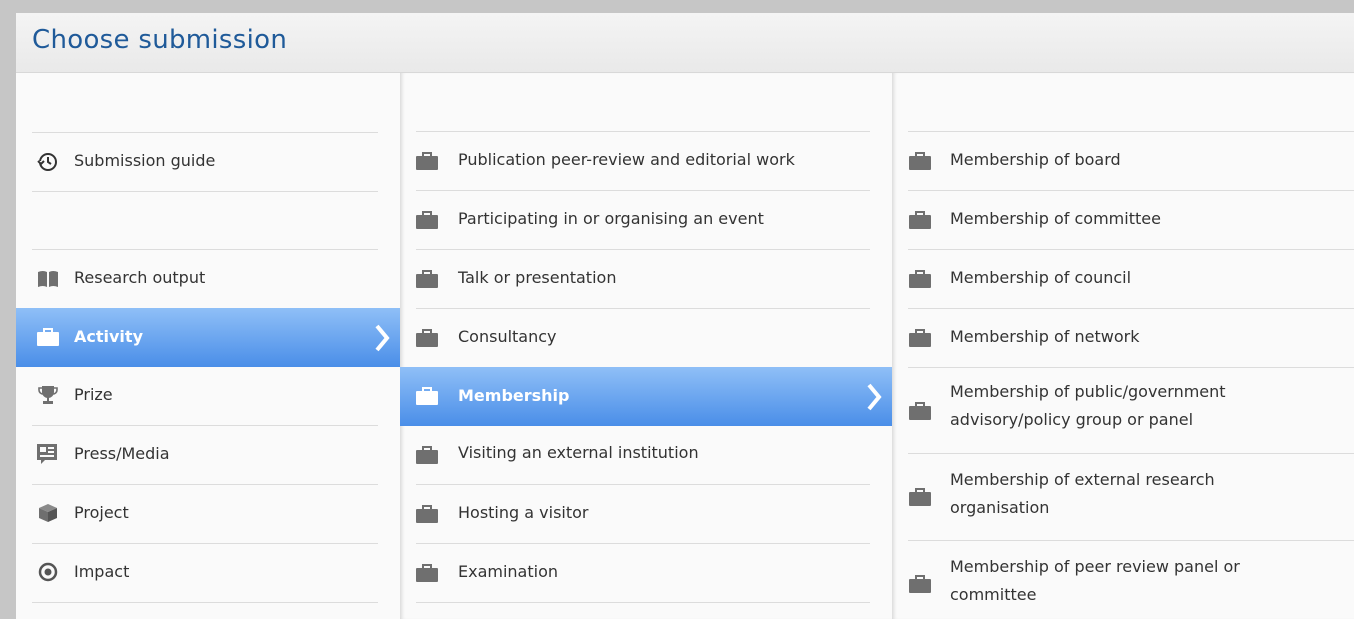 The image size is (1354, 619). I want to click on menu-item-label: Membership of council, so click(1041, 277).